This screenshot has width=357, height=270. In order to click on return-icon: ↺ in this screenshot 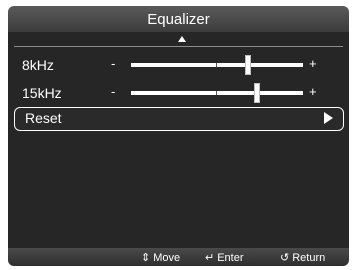, I will do `click(285, 258)`.